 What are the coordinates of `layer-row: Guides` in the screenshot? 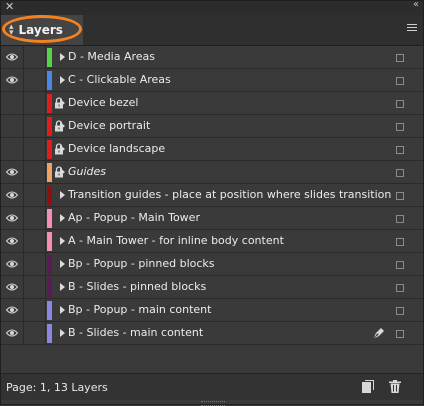 It's located at (212, 172).